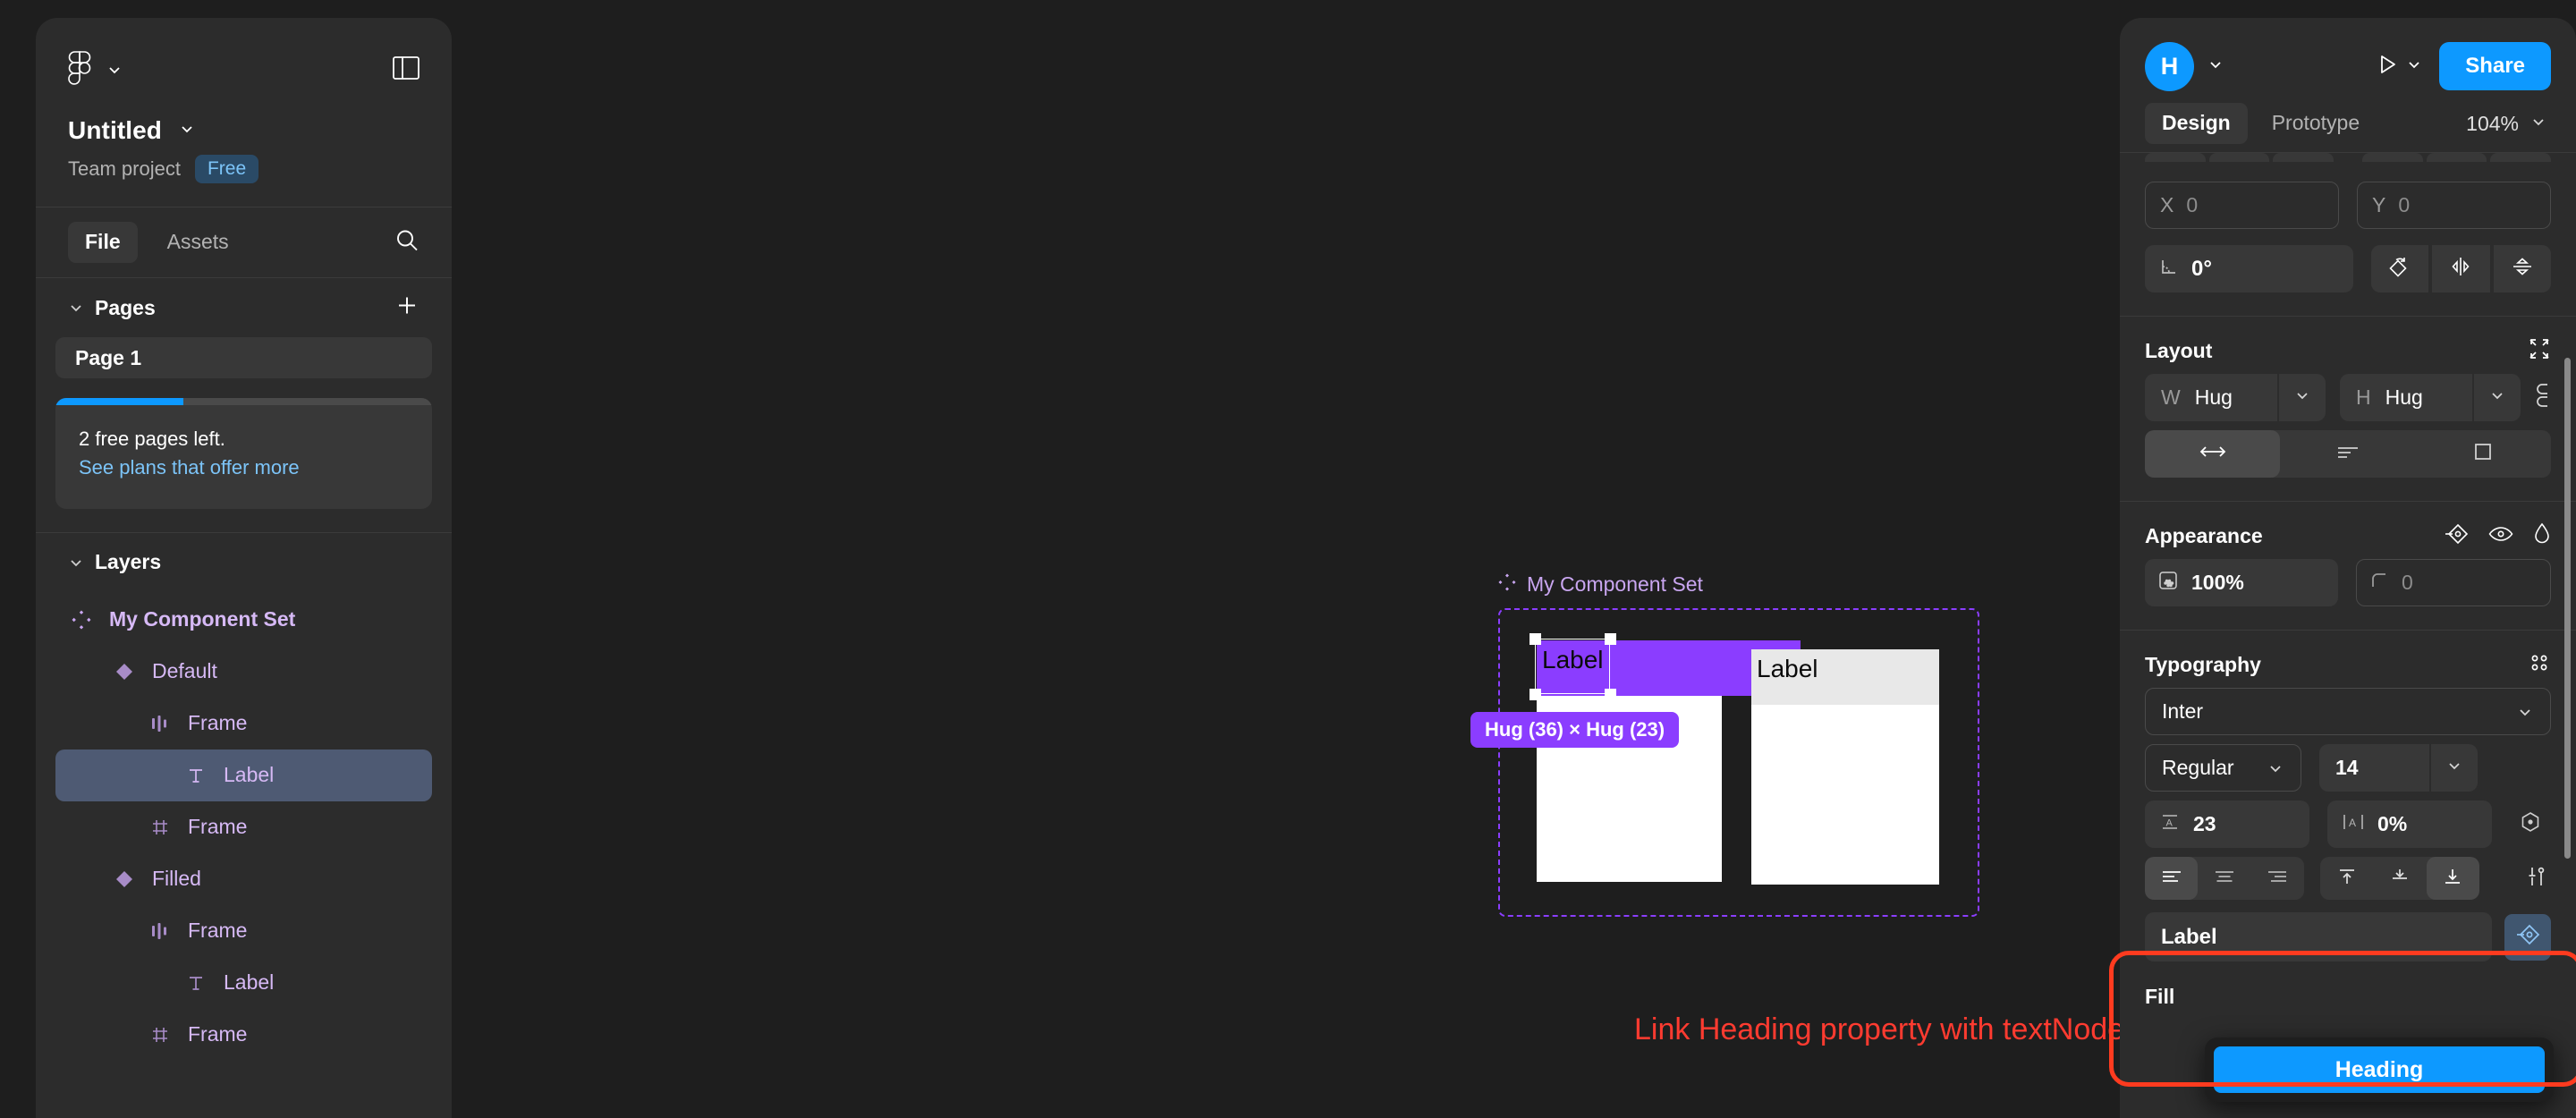 This screenshot has width=2576, height=1118. Describe the element at coordinates (1845, 677) in the screenshot. I see `variant-filled-header: Label` at that location.